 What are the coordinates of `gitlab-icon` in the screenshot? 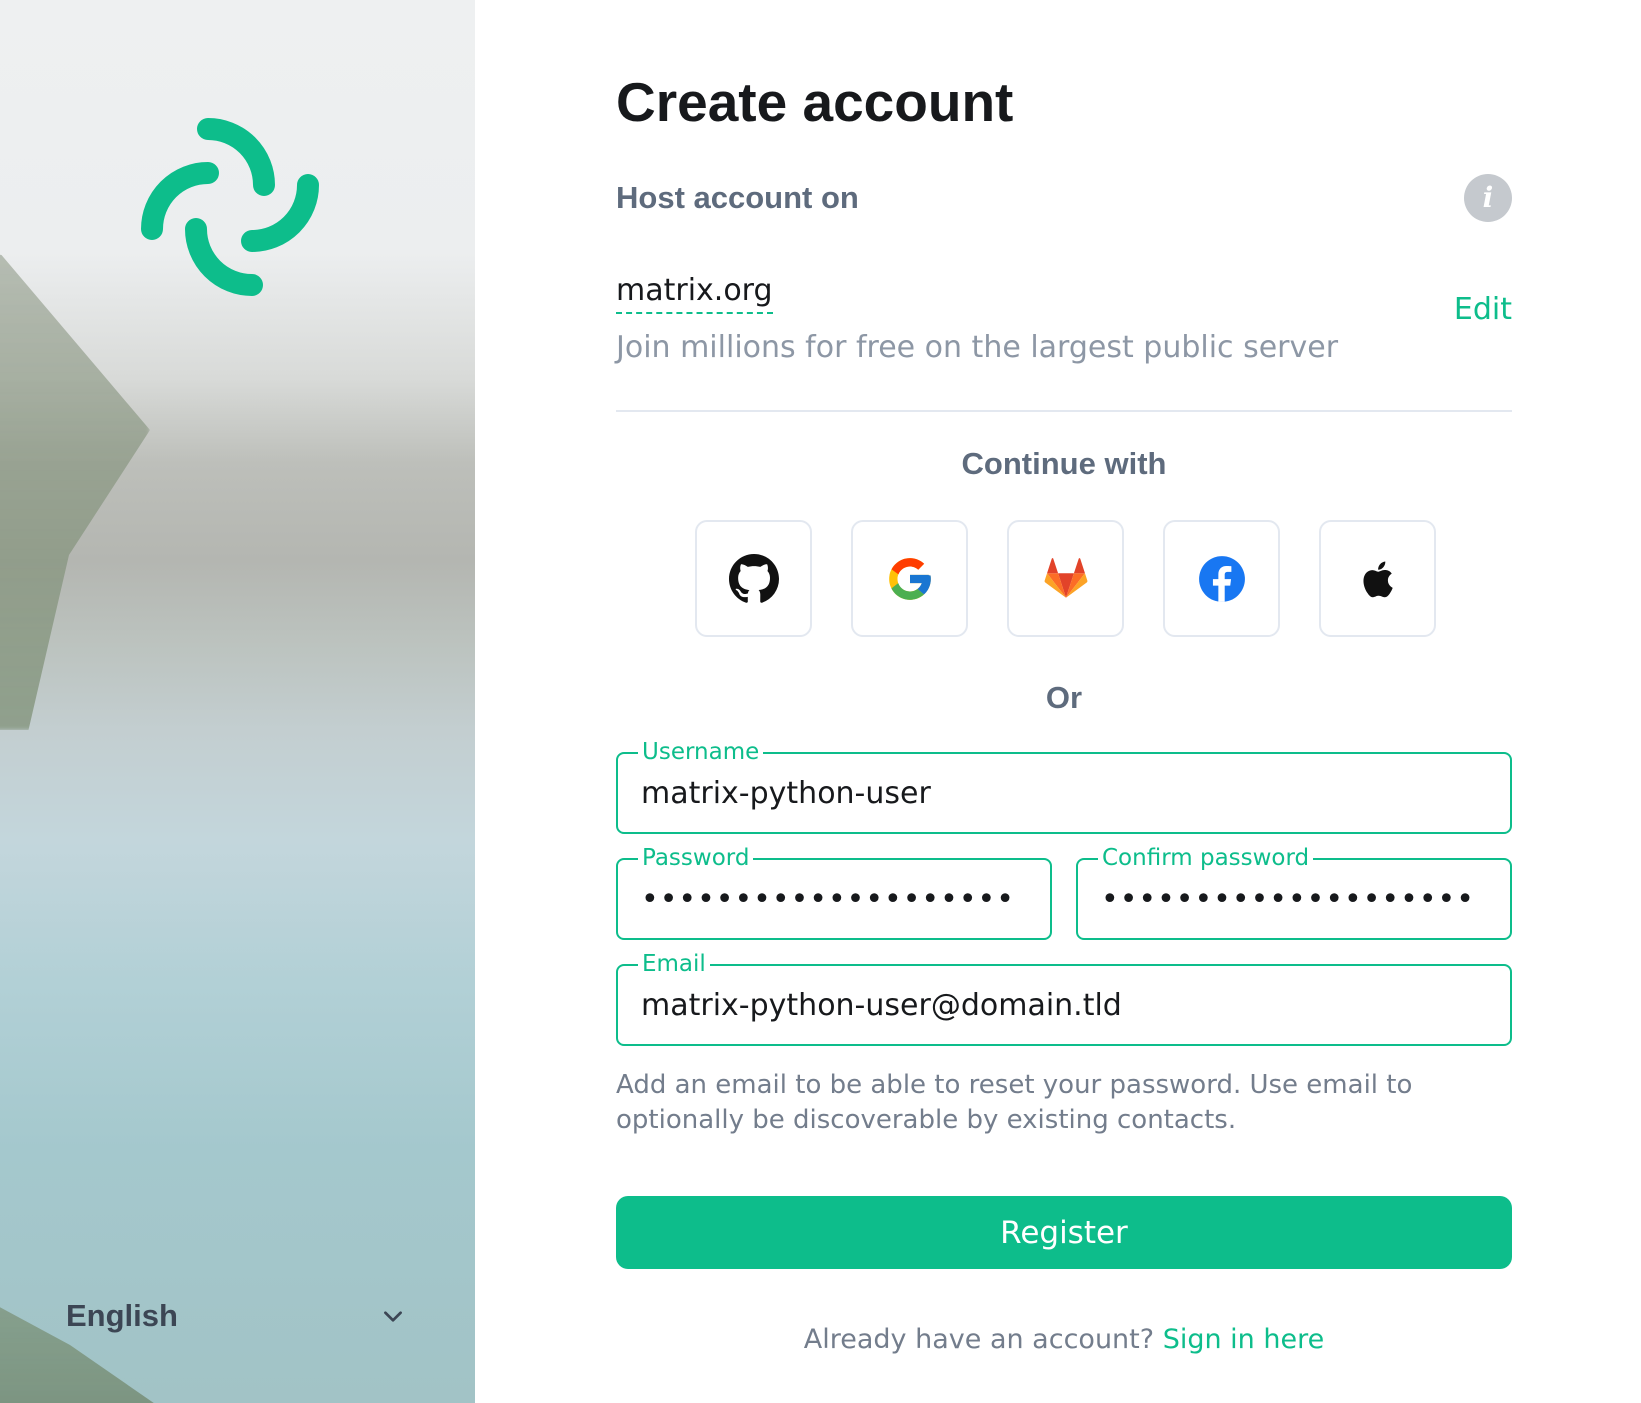 It's located at (1065, 577).